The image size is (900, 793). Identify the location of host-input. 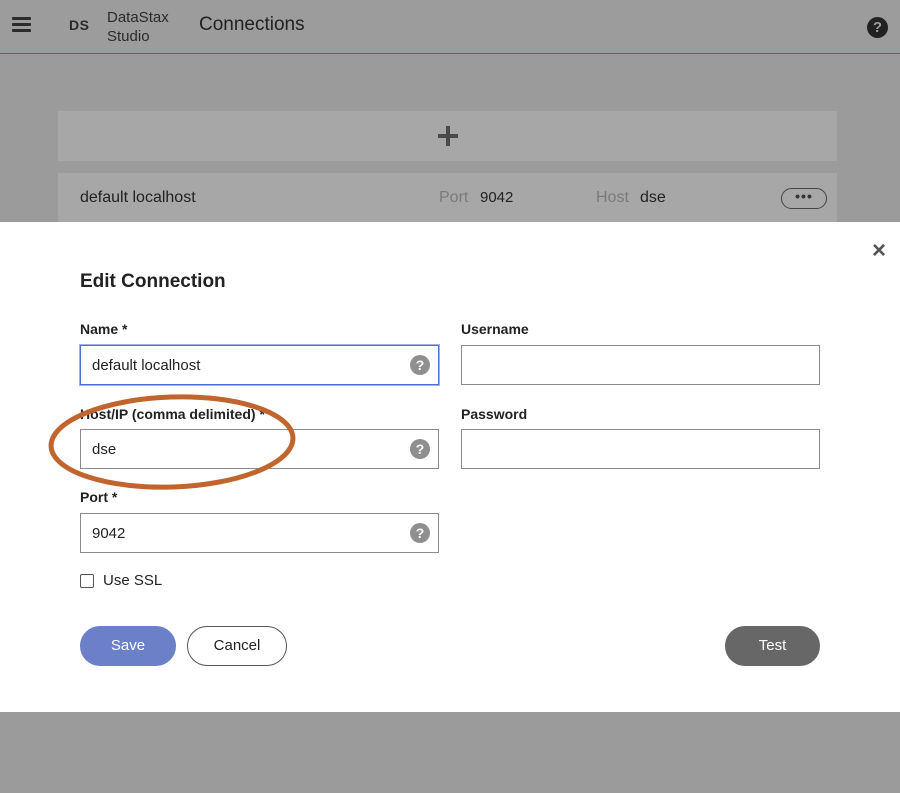
(259, 449).